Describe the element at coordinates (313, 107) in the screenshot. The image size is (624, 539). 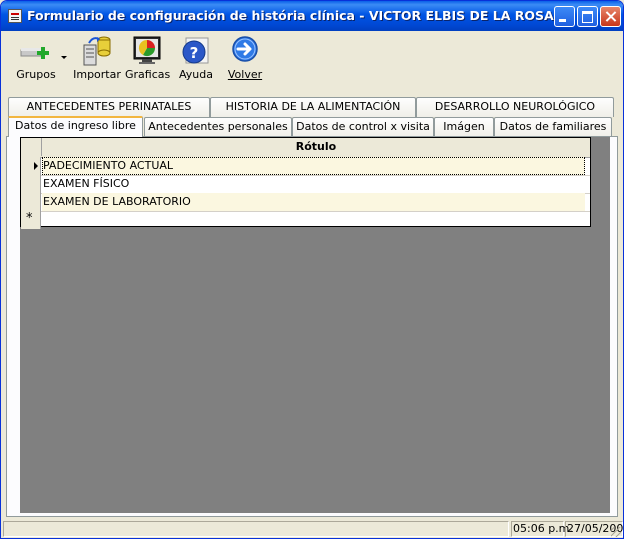
I see `tab-historia-alimentacion: HISTORIA DE LA ALIMENTACIÓN` at that location.